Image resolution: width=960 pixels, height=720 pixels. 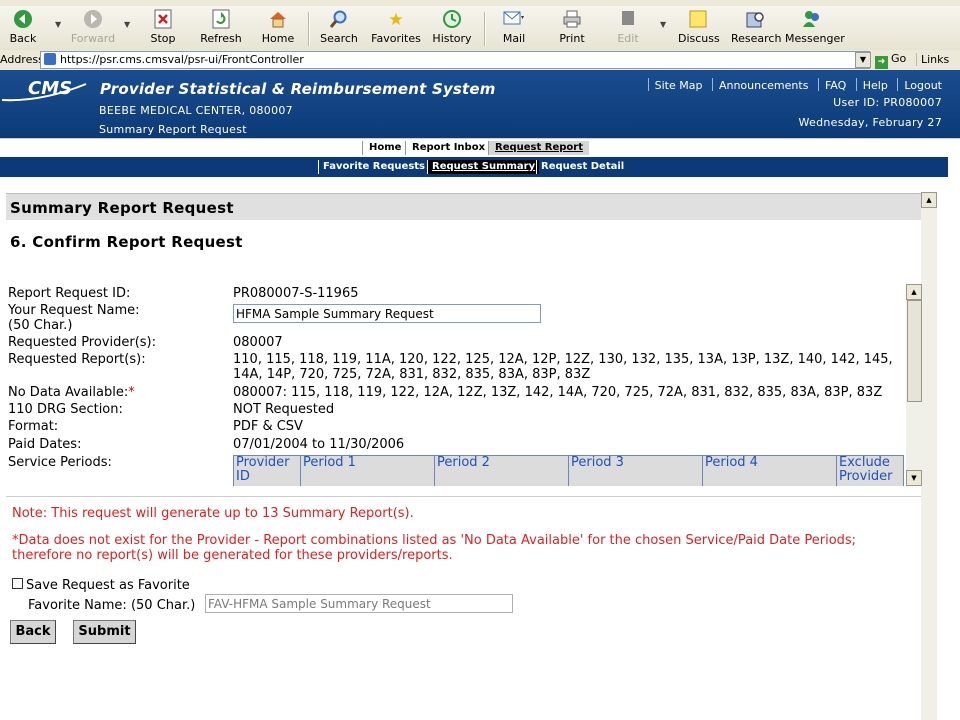 I want to click on logo-text: CMS, so click(x=50, y=88).